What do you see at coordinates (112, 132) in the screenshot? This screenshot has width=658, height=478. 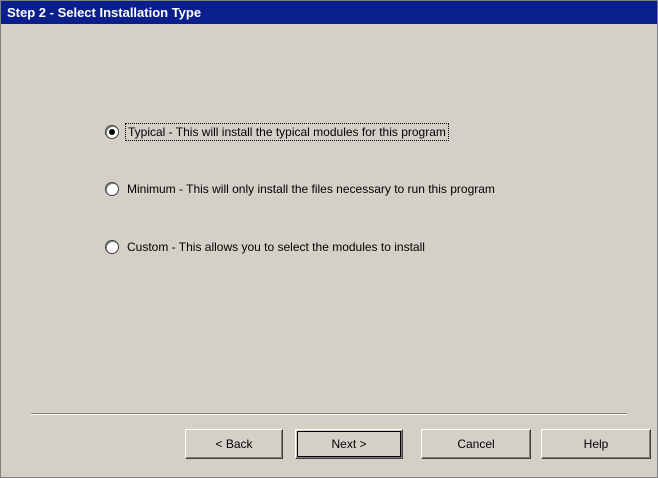 I see `typical-radio-button` at bounding box center [112, 132].